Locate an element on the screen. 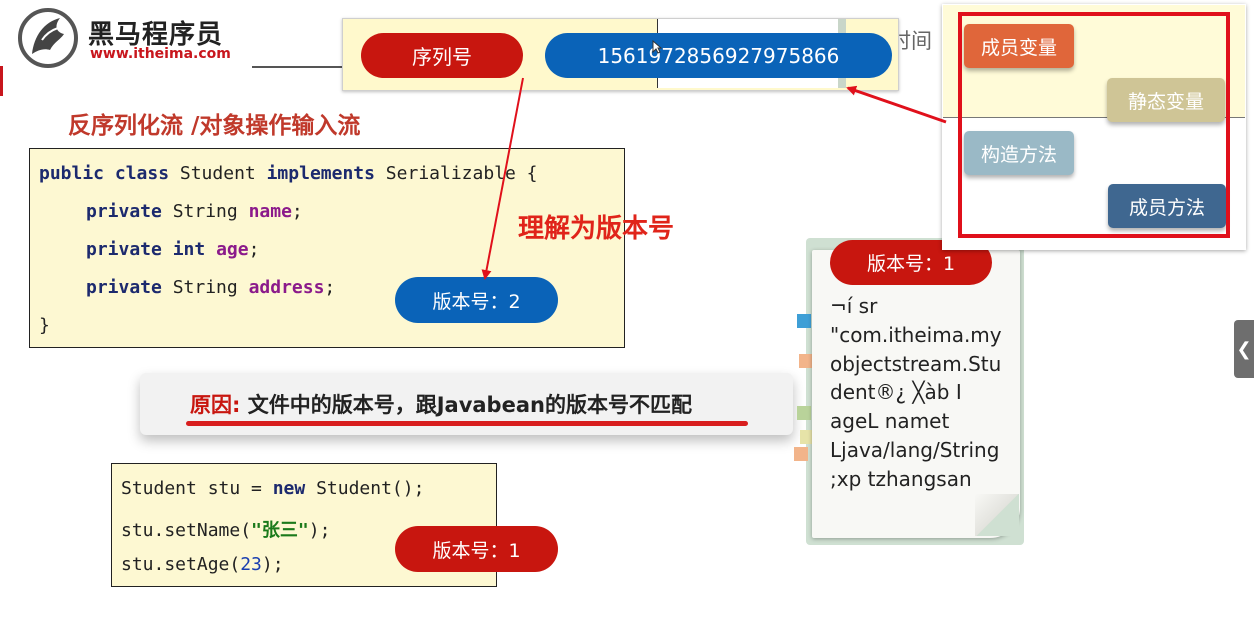 This screenshot has width=1254, height=627. serialized-line: Ljava/lang/String is located at coordinates (915, 449).